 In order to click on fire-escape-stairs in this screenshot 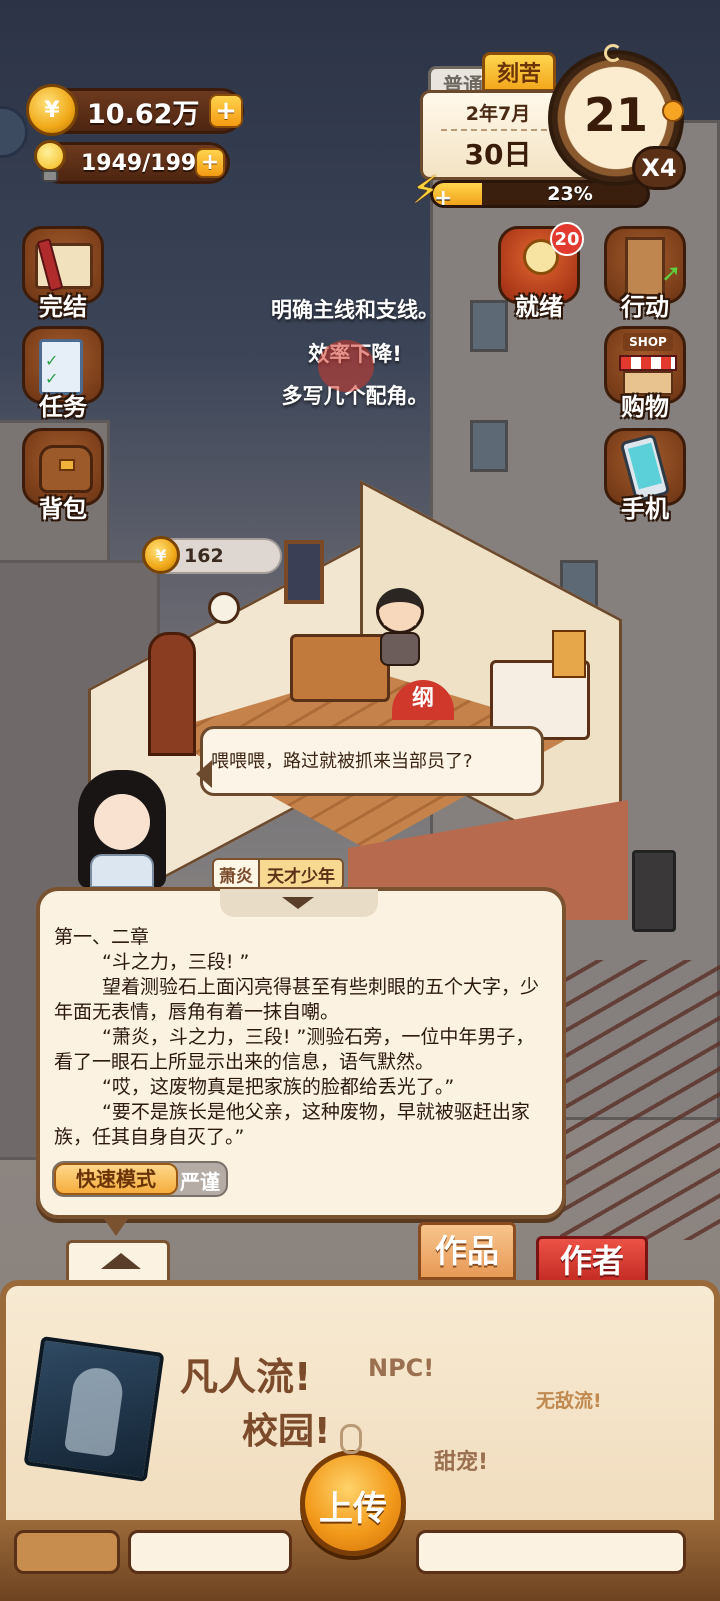, I will do `click(640, 1100)`.